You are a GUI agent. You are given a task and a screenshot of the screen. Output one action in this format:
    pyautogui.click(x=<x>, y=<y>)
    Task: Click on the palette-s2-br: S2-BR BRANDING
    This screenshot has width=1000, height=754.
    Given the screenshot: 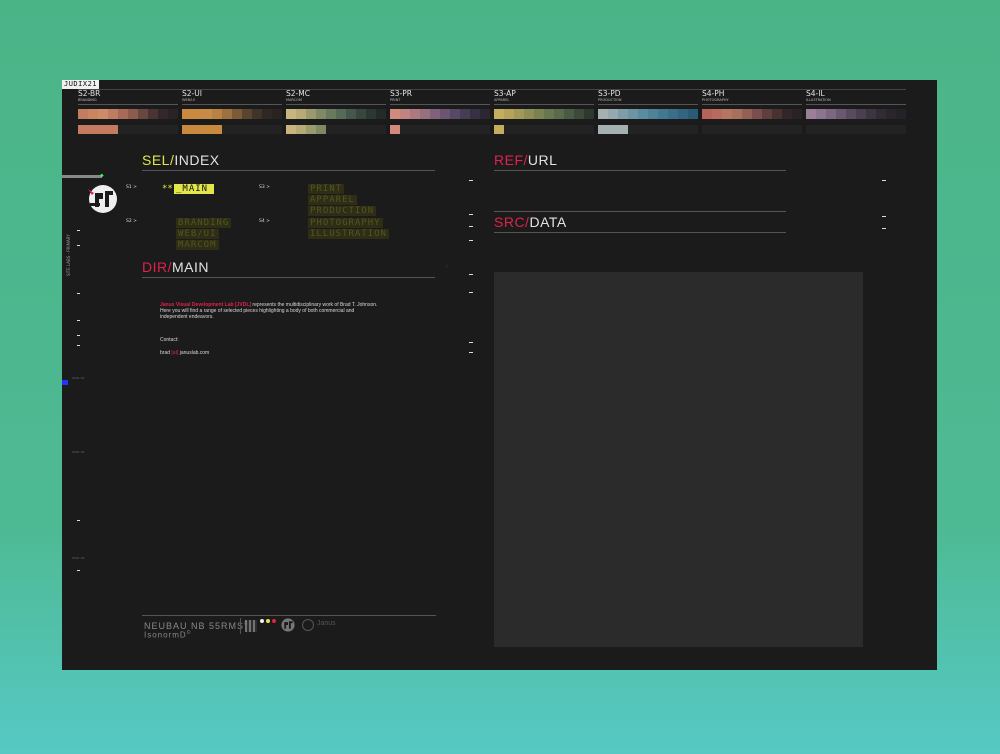 What is the action you would take?
    pyautogui.click(x=128, y=111)
    